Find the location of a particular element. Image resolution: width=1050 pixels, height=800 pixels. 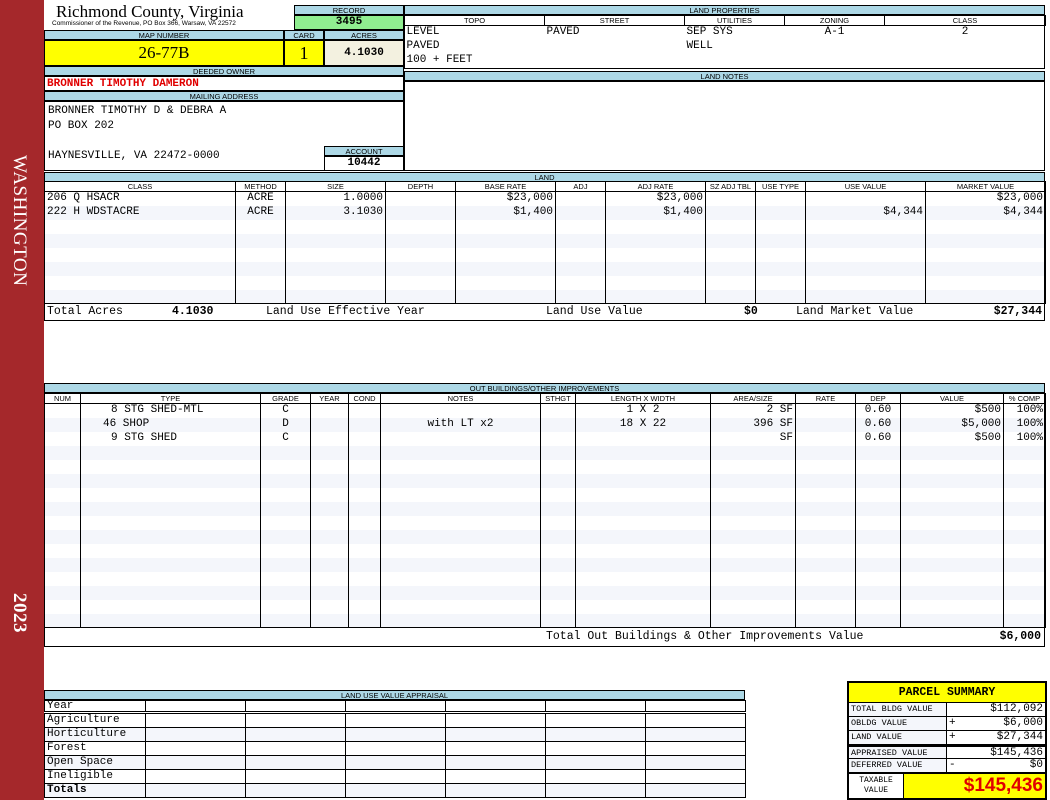

record-value: 3495 is located at coordinates (349, 22).